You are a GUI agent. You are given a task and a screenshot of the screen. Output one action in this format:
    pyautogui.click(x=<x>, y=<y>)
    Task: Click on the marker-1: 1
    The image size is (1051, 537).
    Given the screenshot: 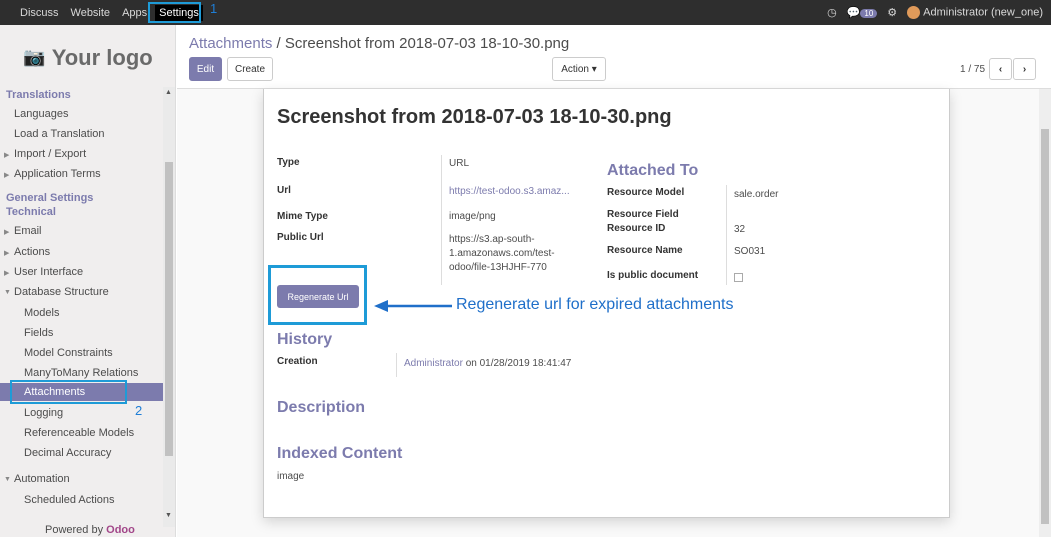 What is the action you would take?
    pyautogui.click(x=214, y=8)
    